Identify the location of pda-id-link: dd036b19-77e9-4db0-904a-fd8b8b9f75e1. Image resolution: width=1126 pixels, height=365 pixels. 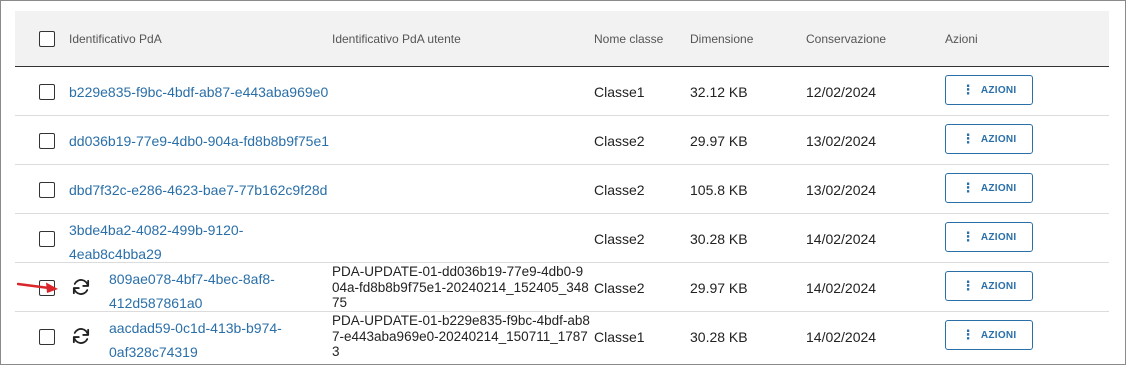
(199, 140).